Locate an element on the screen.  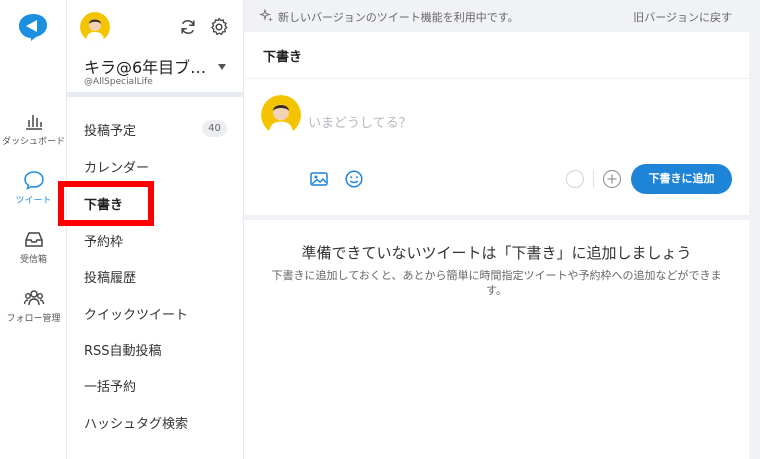
menu-item-rss: RSS自動投稿 is located at coordinates (123, 349).